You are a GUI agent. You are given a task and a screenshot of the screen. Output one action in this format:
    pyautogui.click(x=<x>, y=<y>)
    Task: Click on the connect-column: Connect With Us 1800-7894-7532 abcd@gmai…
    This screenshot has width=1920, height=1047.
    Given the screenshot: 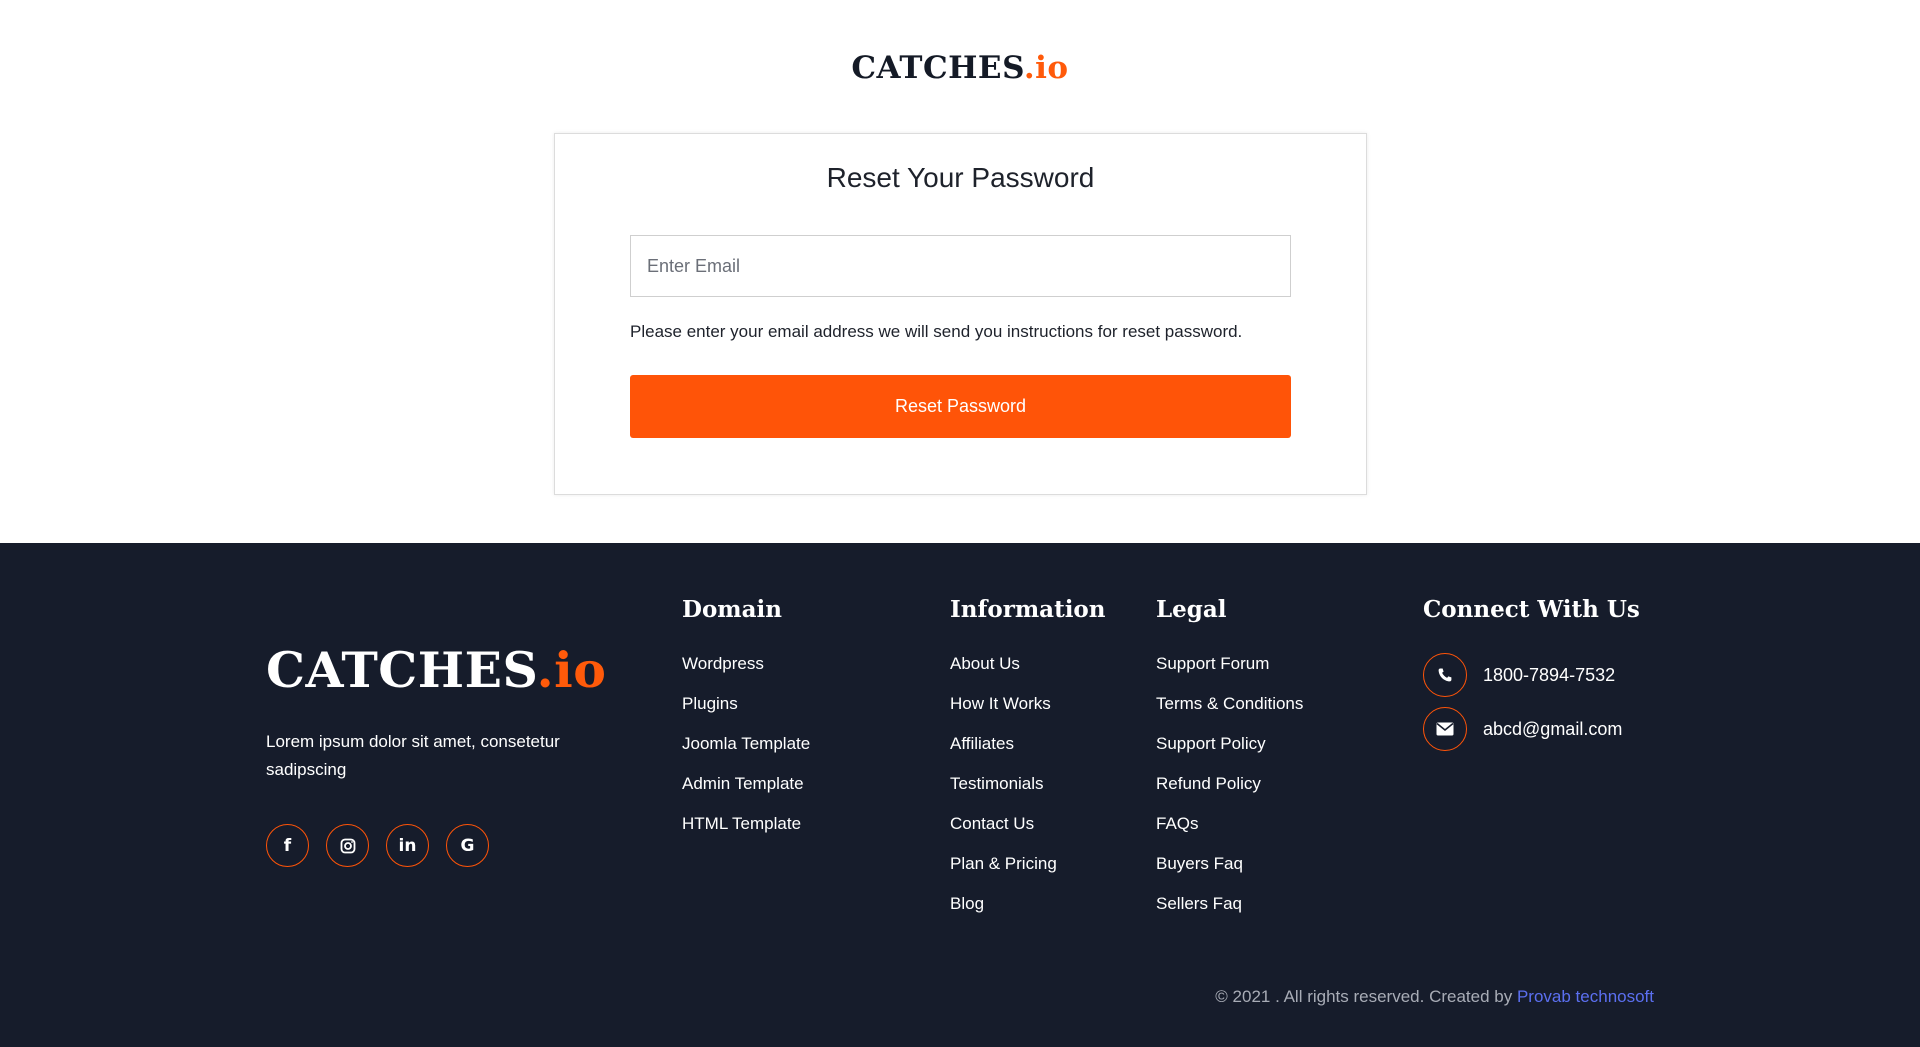 What is the action you would take?
    pyautogui.click(x=1531, y=678)
    